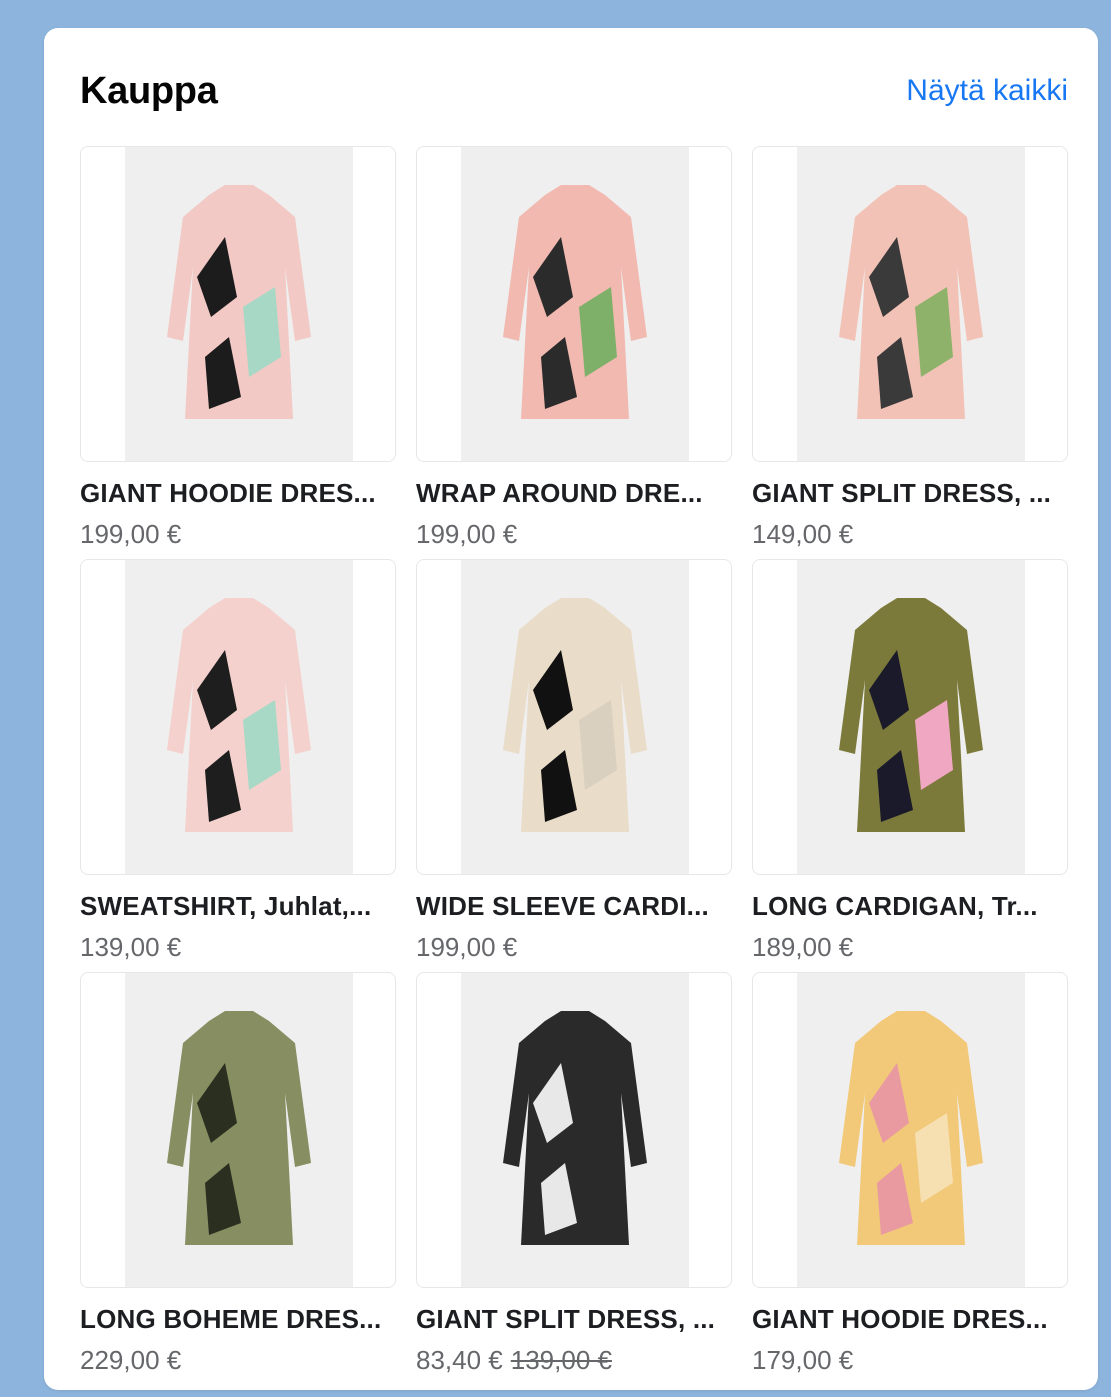  I want to click on product-price: 83,40 €, so click(459, 1360).